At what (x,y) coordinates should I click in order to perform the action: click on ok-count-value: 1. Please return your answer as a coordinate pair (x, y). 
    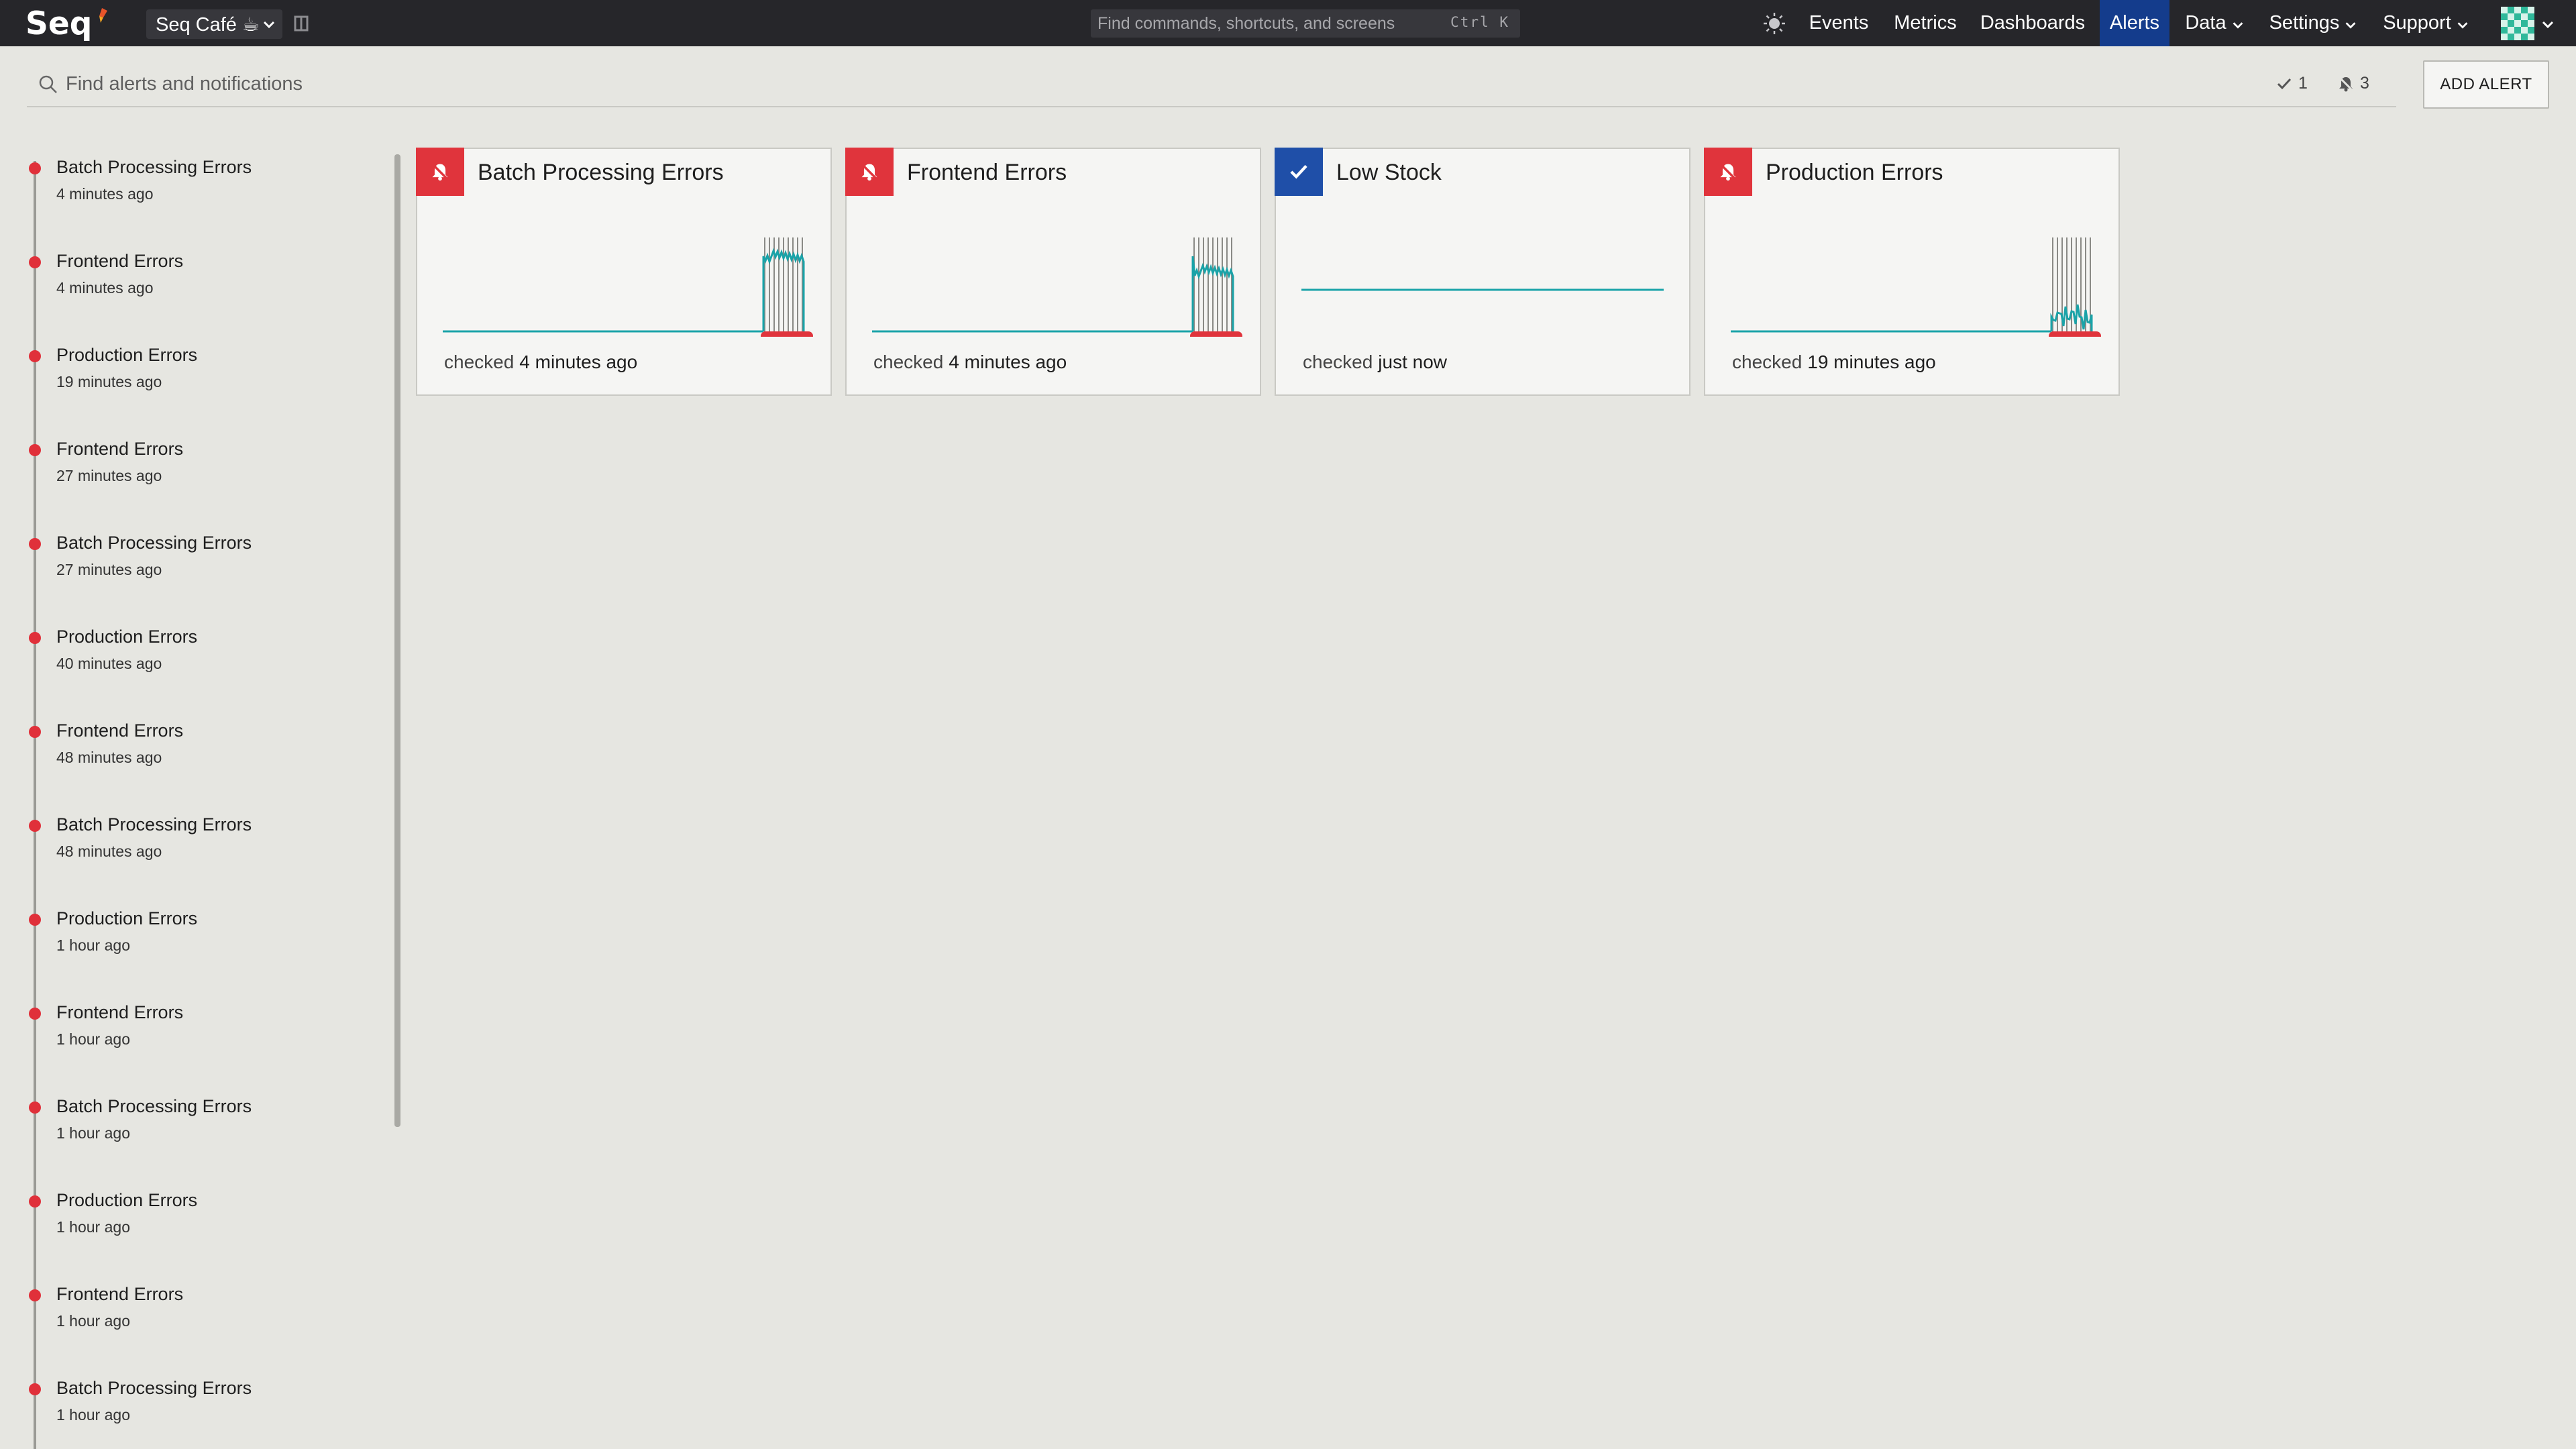
    Looking at the image, I should click on (2303, 83).